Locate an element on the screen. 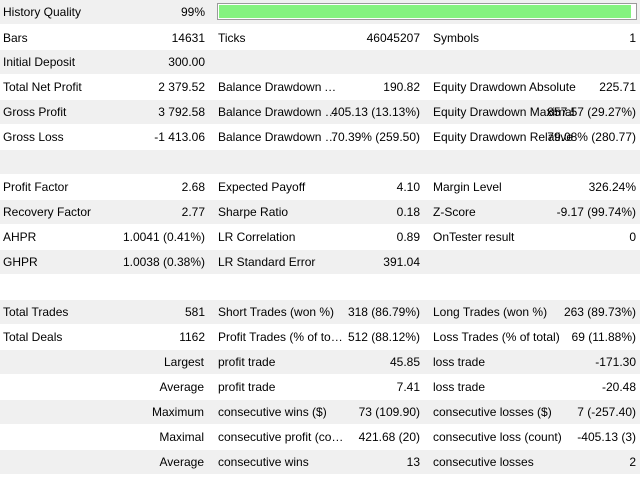 The width and height of the screenshot is (640, 480). gross-loss-value: -1 413.06 is located at coordinates (179, 137).